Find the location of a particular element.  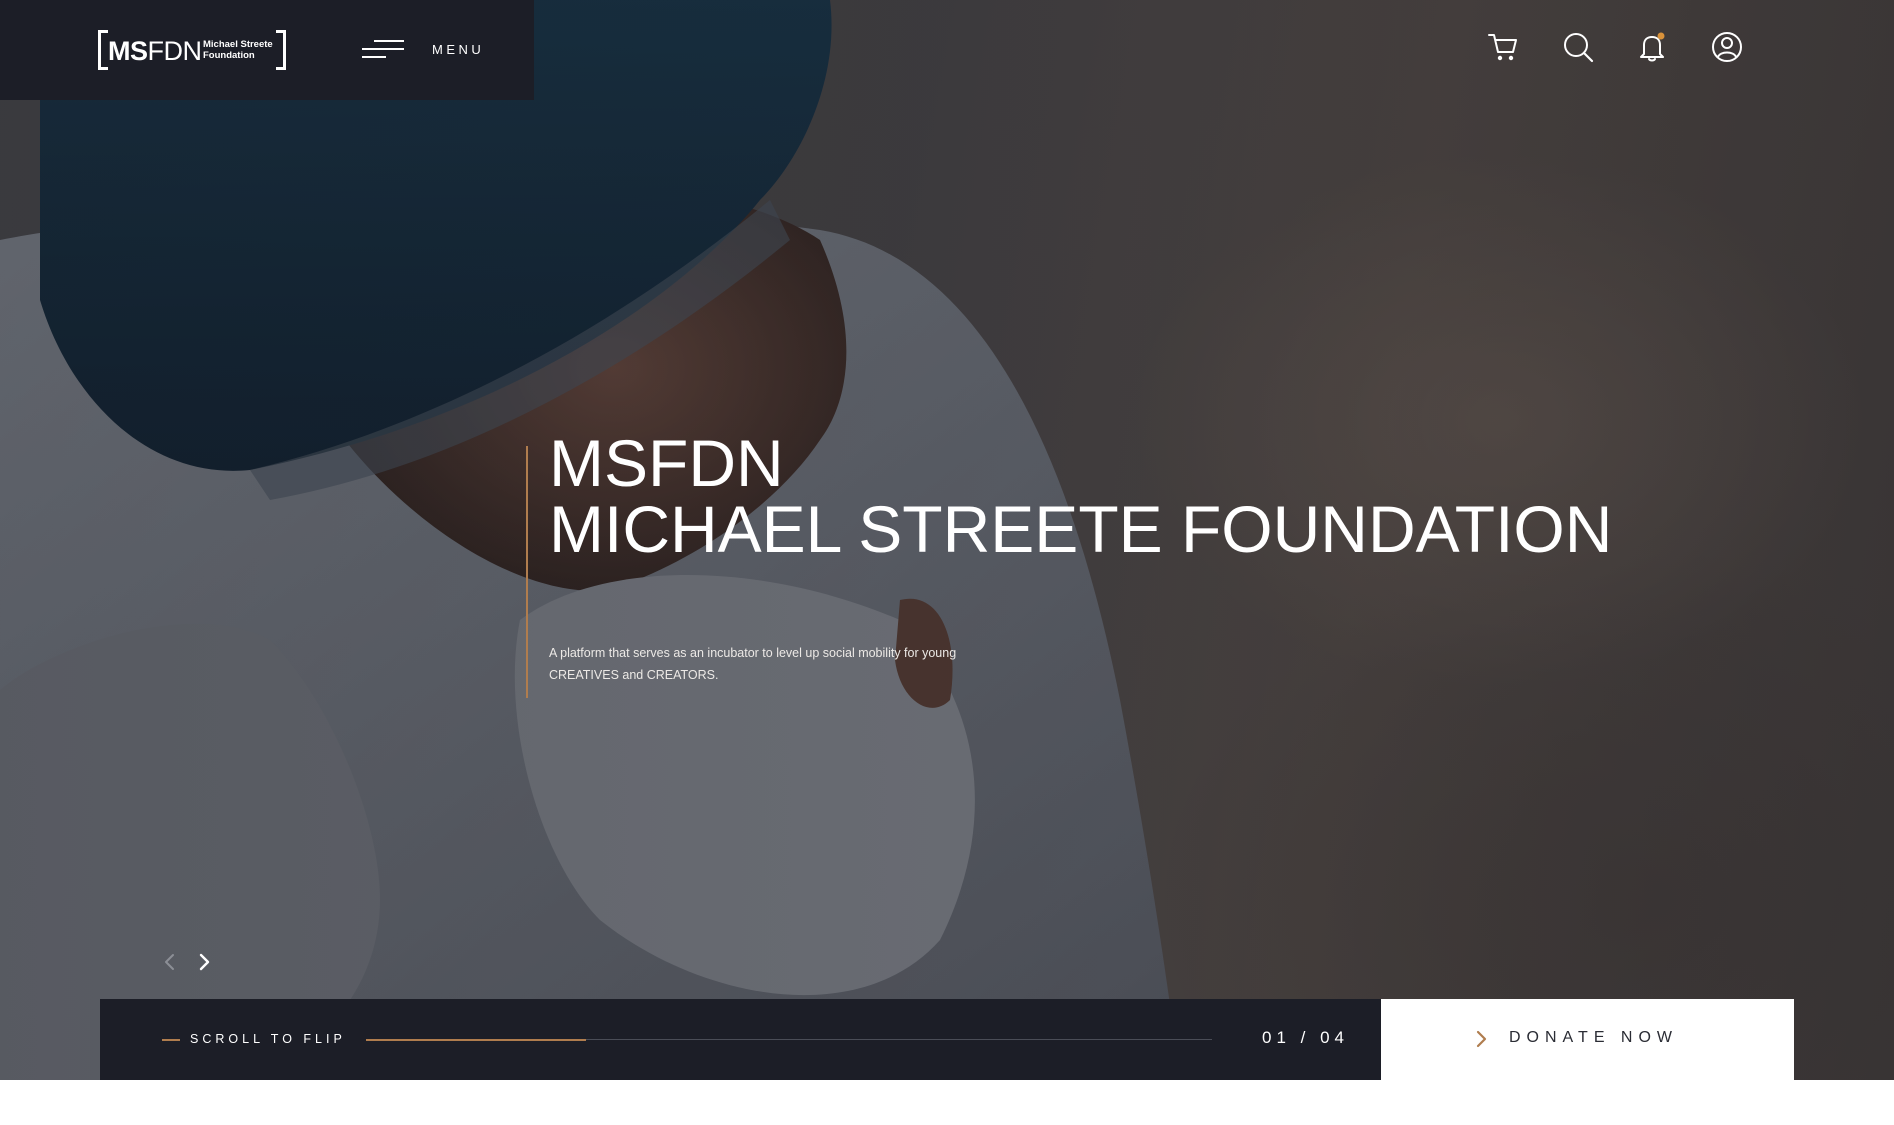

logo-mark: MSFDN is located at coordinates (155, 51).